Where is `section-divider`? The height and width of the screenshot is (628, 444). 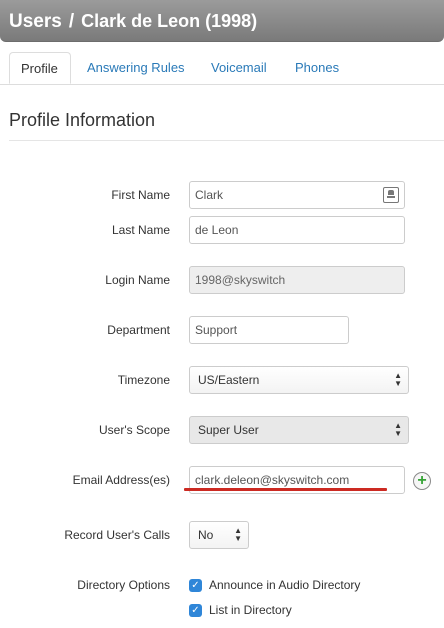
section-divider is located at coordinates (226, 140).